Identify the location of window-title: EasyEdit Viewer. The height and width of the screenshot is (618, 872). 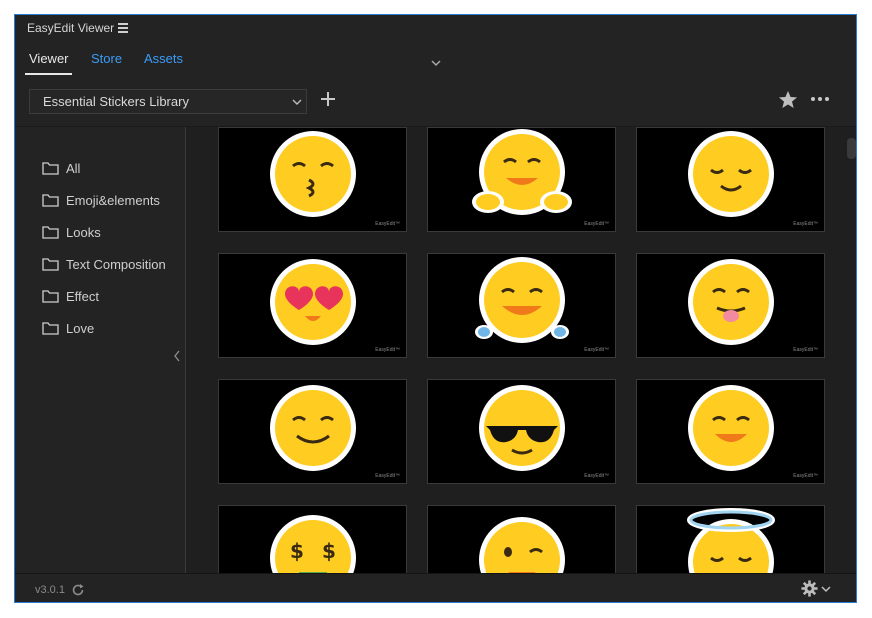
(71, 28).